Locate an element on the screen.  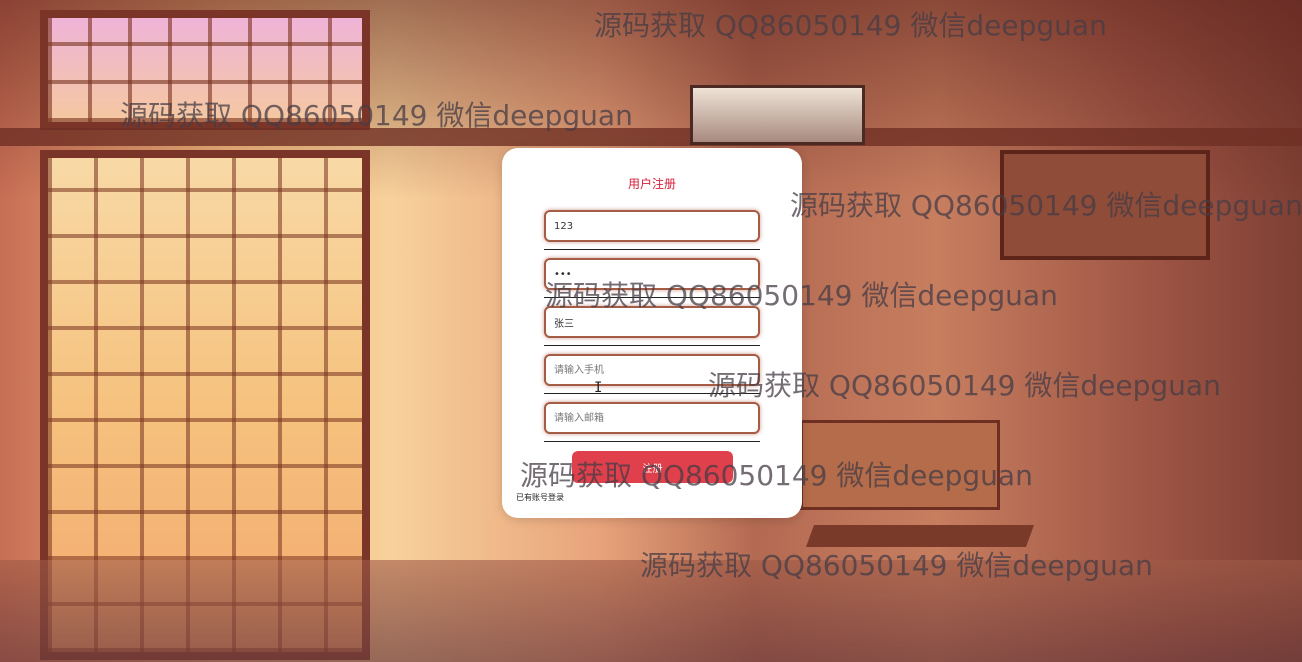
username-input is located at coordinates (652, 226).